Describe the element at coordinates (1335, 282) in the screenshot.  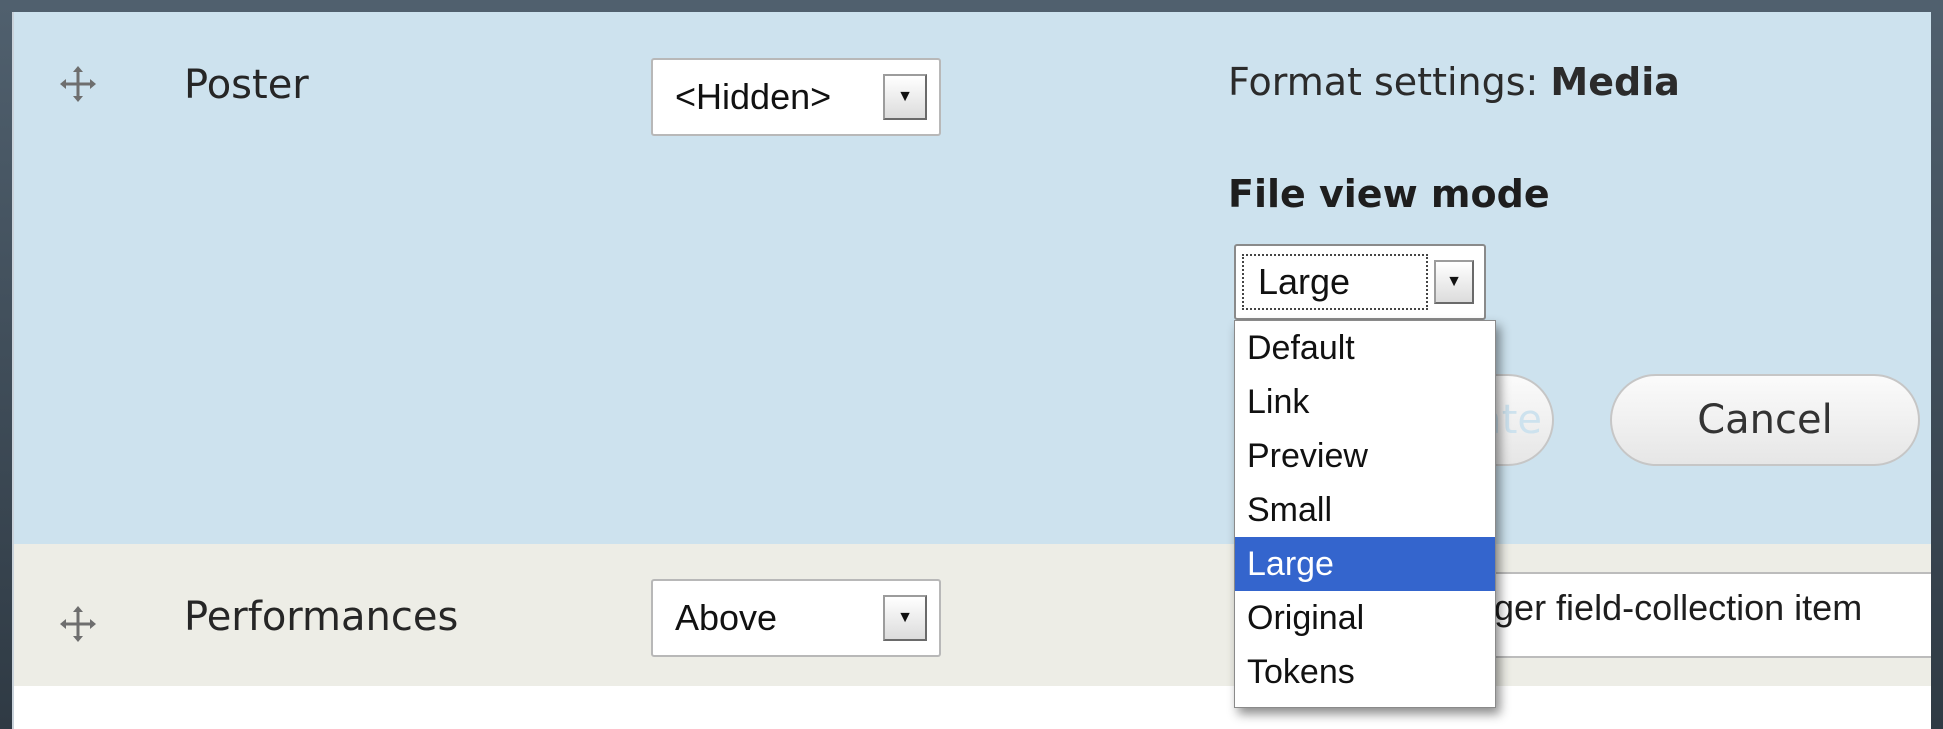
I see `file-view-mode-select-value: Large` at that location.